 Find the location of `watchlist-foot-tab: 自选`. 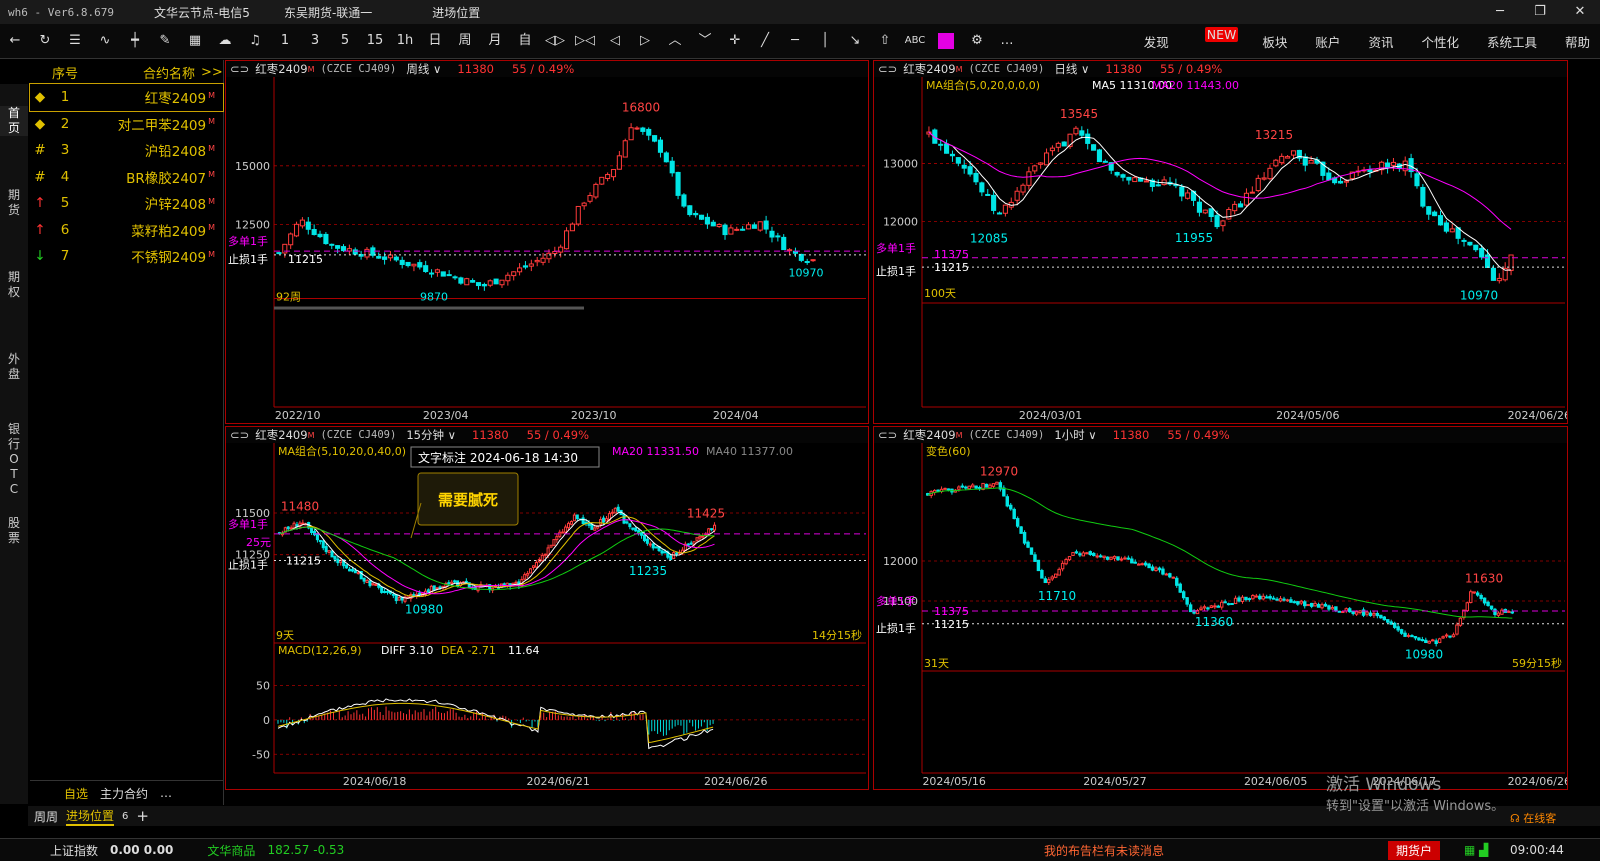

watchlist-foot-tab: 自选 is located at coordinates (76, 793).